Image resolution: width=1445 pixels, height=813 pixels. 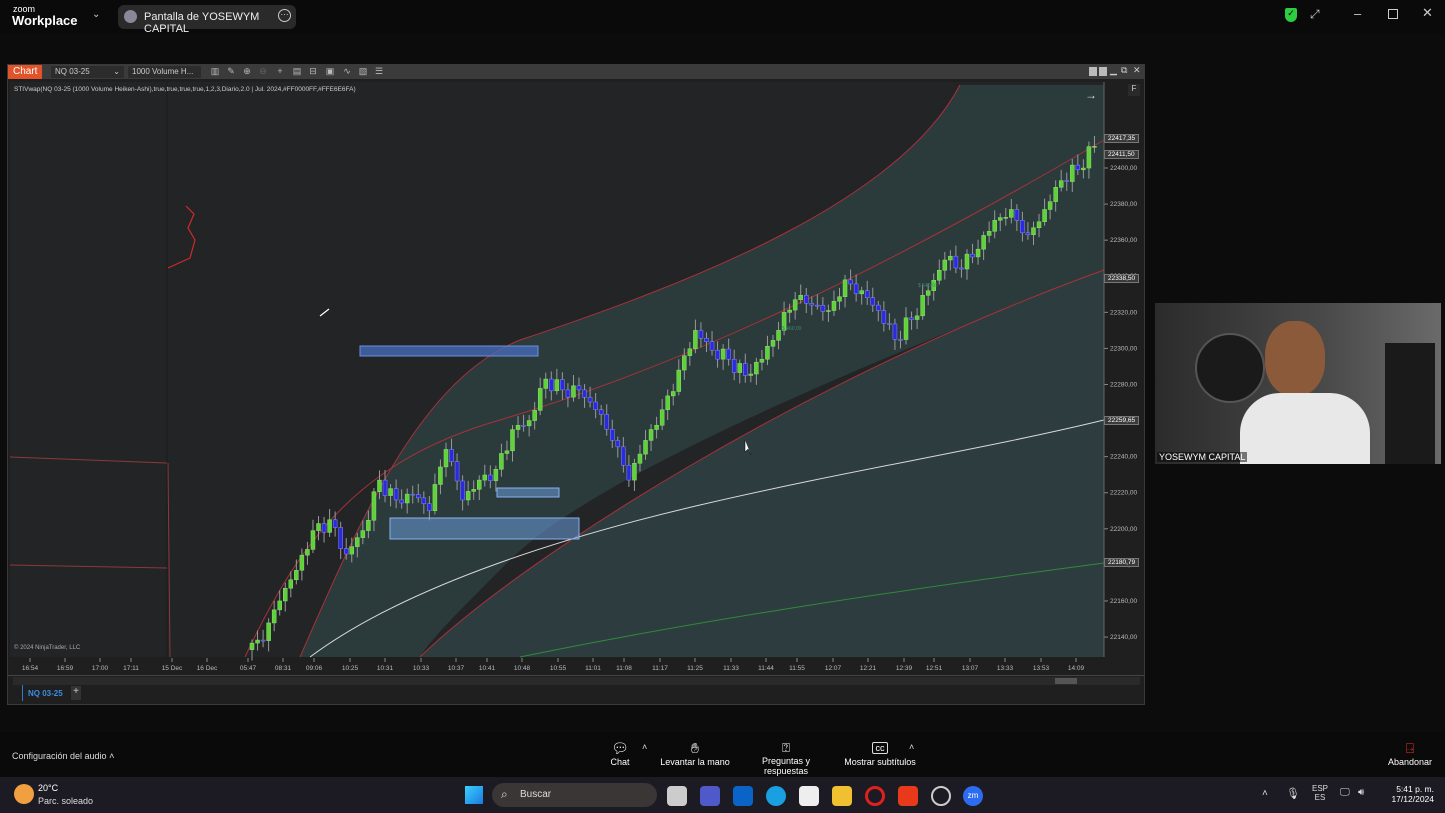 What do you see at coordinates (1305, 428) in the screenshot?
I see `person-body` at bounding box center [1305, 428].